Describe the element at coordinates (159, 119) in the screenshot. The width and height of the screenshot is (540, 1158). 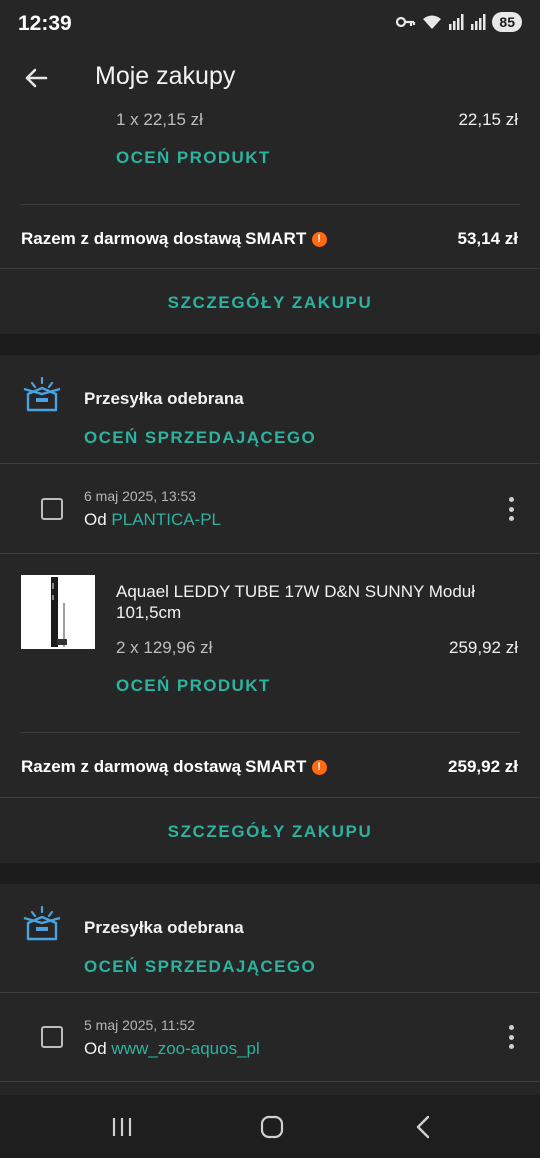
I see `quantity-price: 1 x 22,15 zł` at that location.